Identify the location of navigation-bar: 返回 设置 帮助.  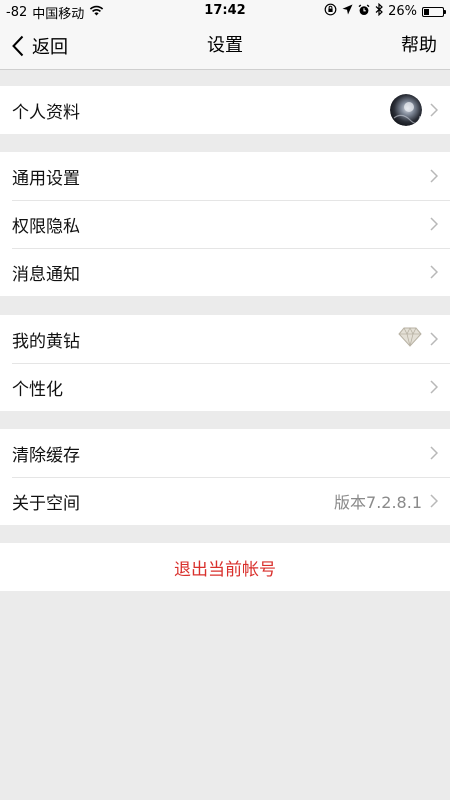
(225, 46).